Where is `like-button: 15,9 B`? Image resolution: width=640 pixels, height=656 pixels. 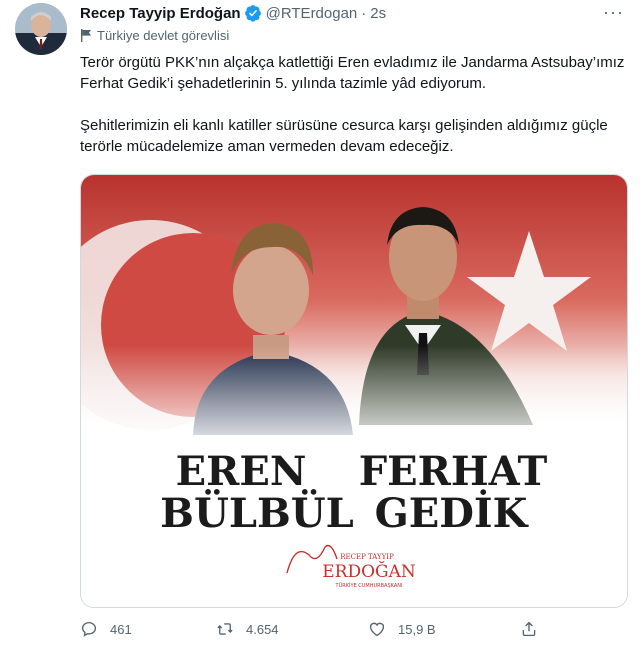
like-button: 15,9 B is located at coordinates (402, 629).